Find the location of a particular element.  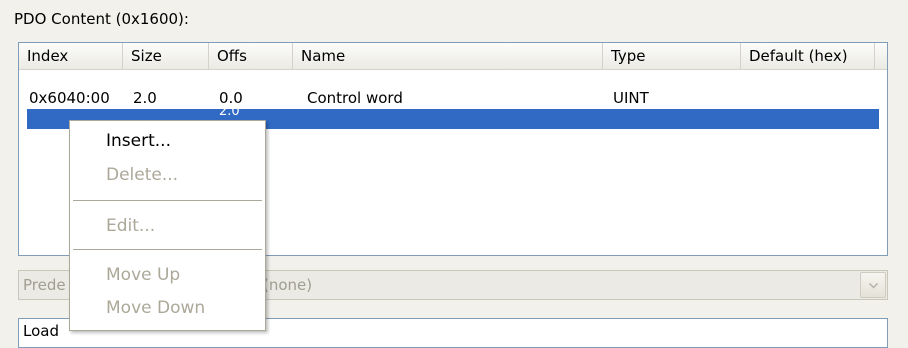

column-header-type: Type is located at coordinates (672, 56).